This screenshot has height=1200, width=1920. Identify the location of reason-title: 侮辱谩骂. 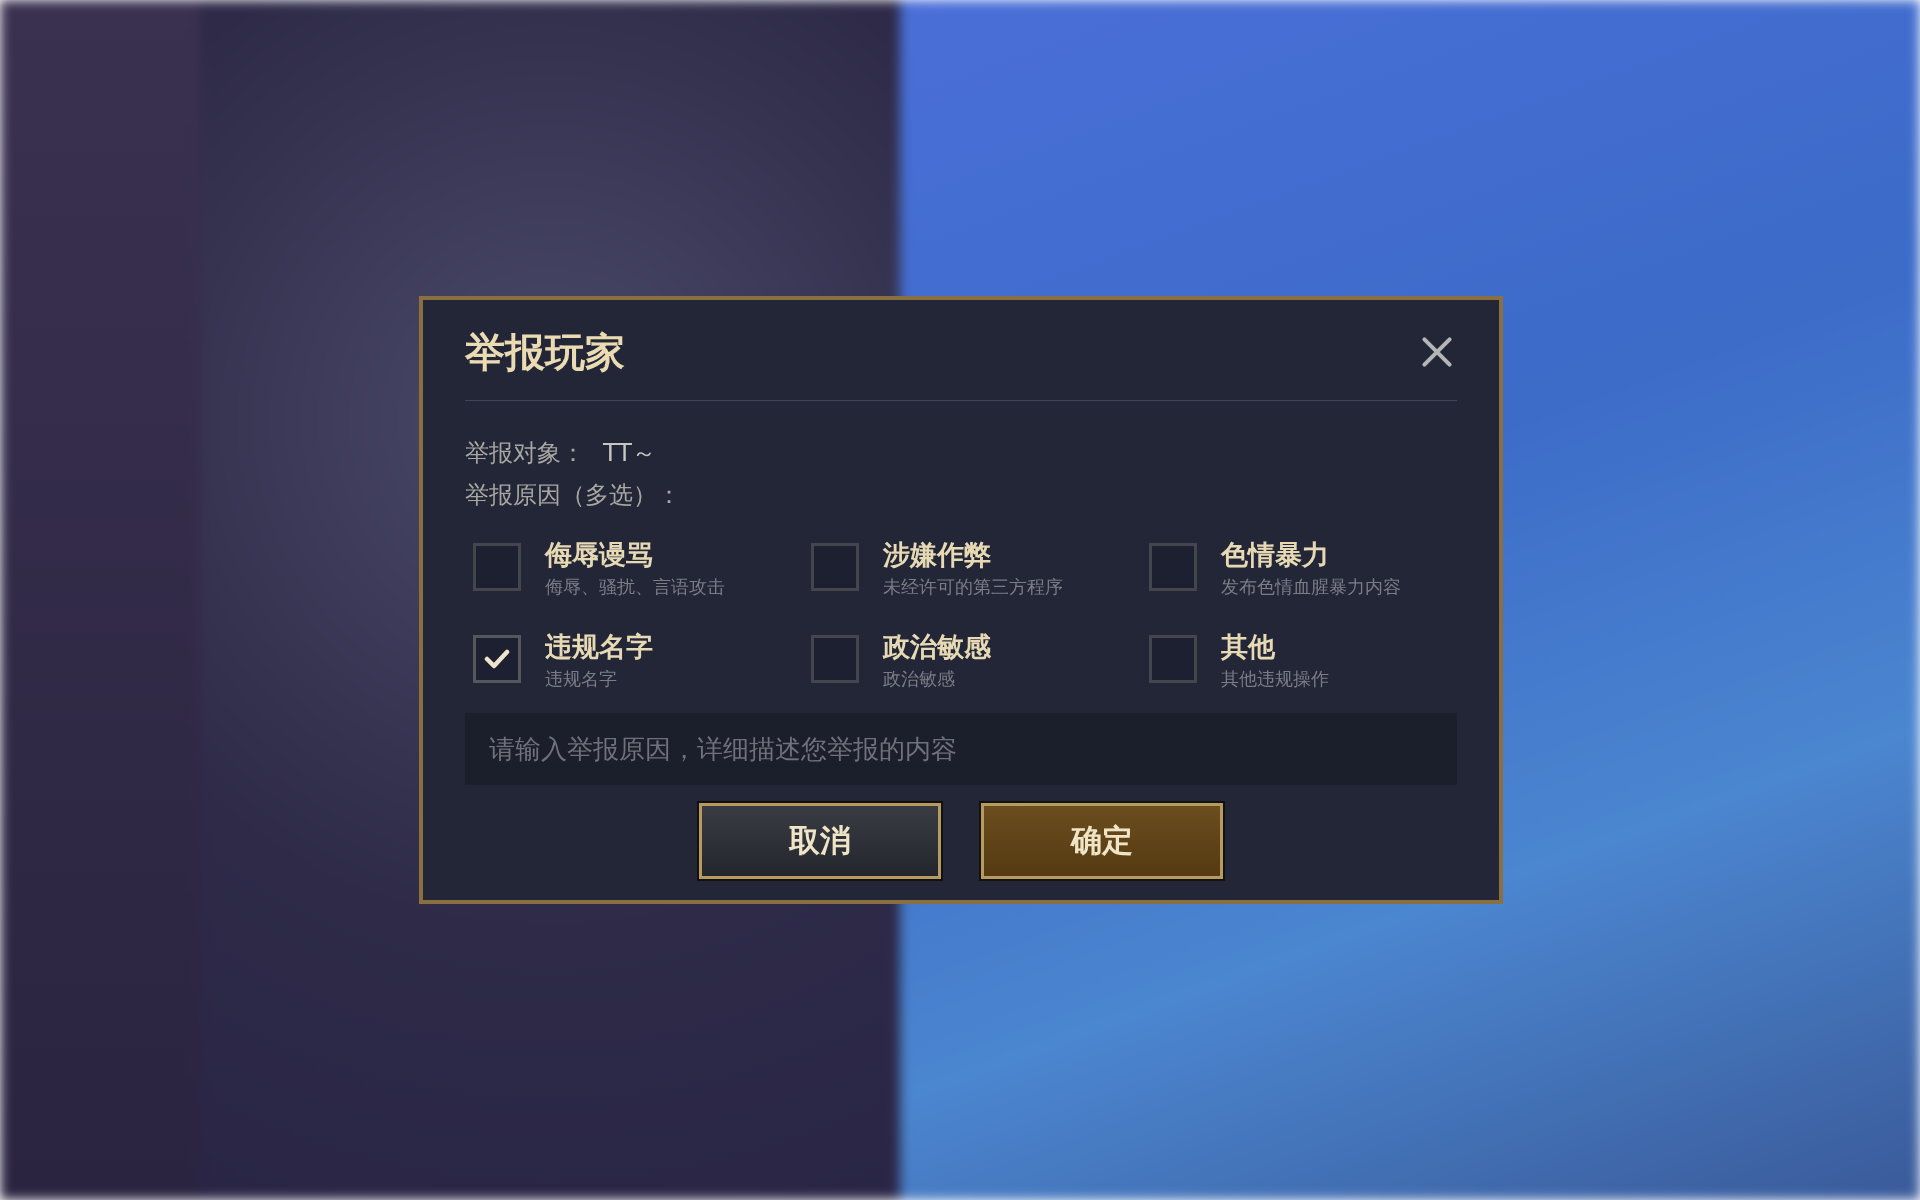
(599, 555).